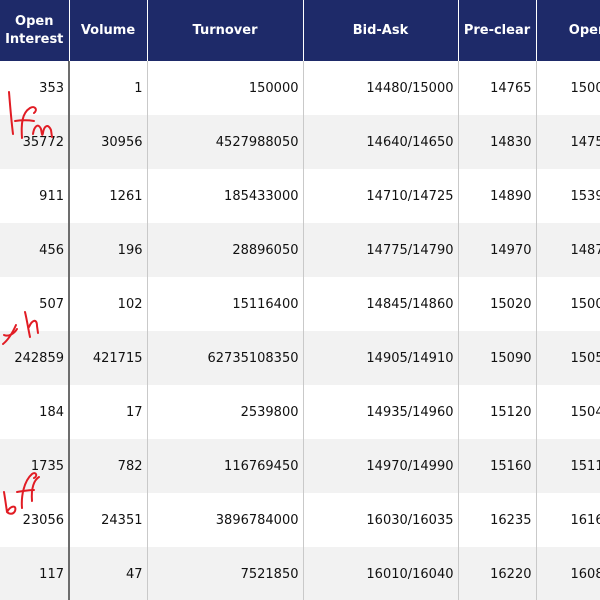 Image resolution: width=600 pixels, height=600 pixels. Describe the element at coordinates (225, 520) in the screenshot. I see `cell-turnover: 3896784000` at that location.